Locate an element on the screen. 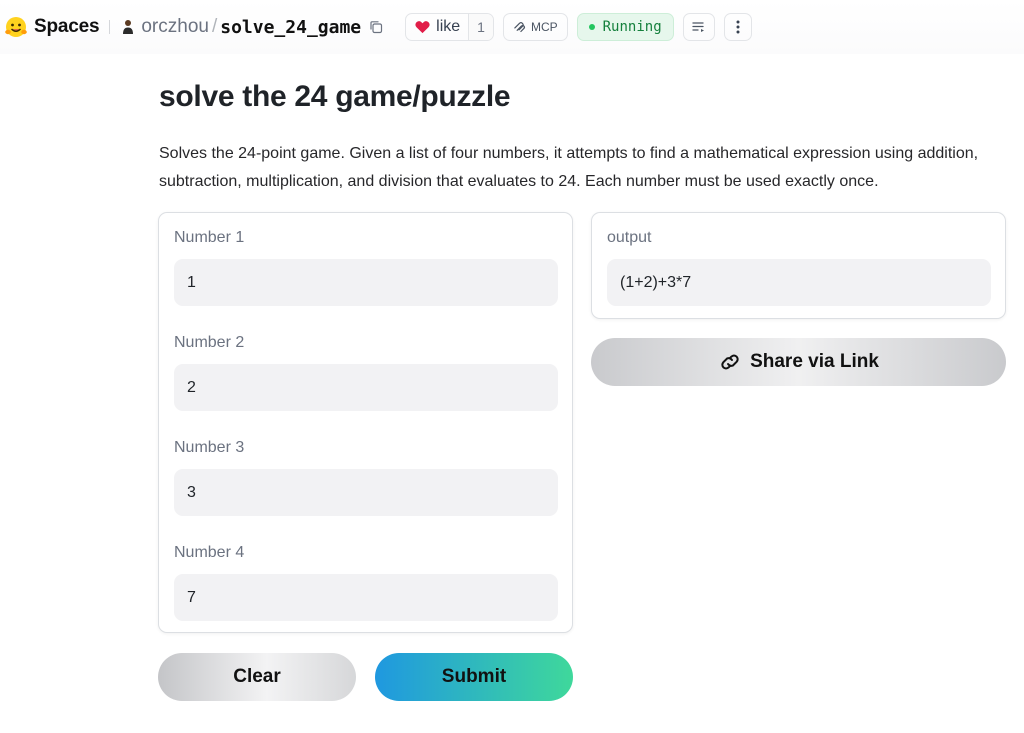 The image size is (1024, 733). more-options-button is located at coordinates (737, 27).